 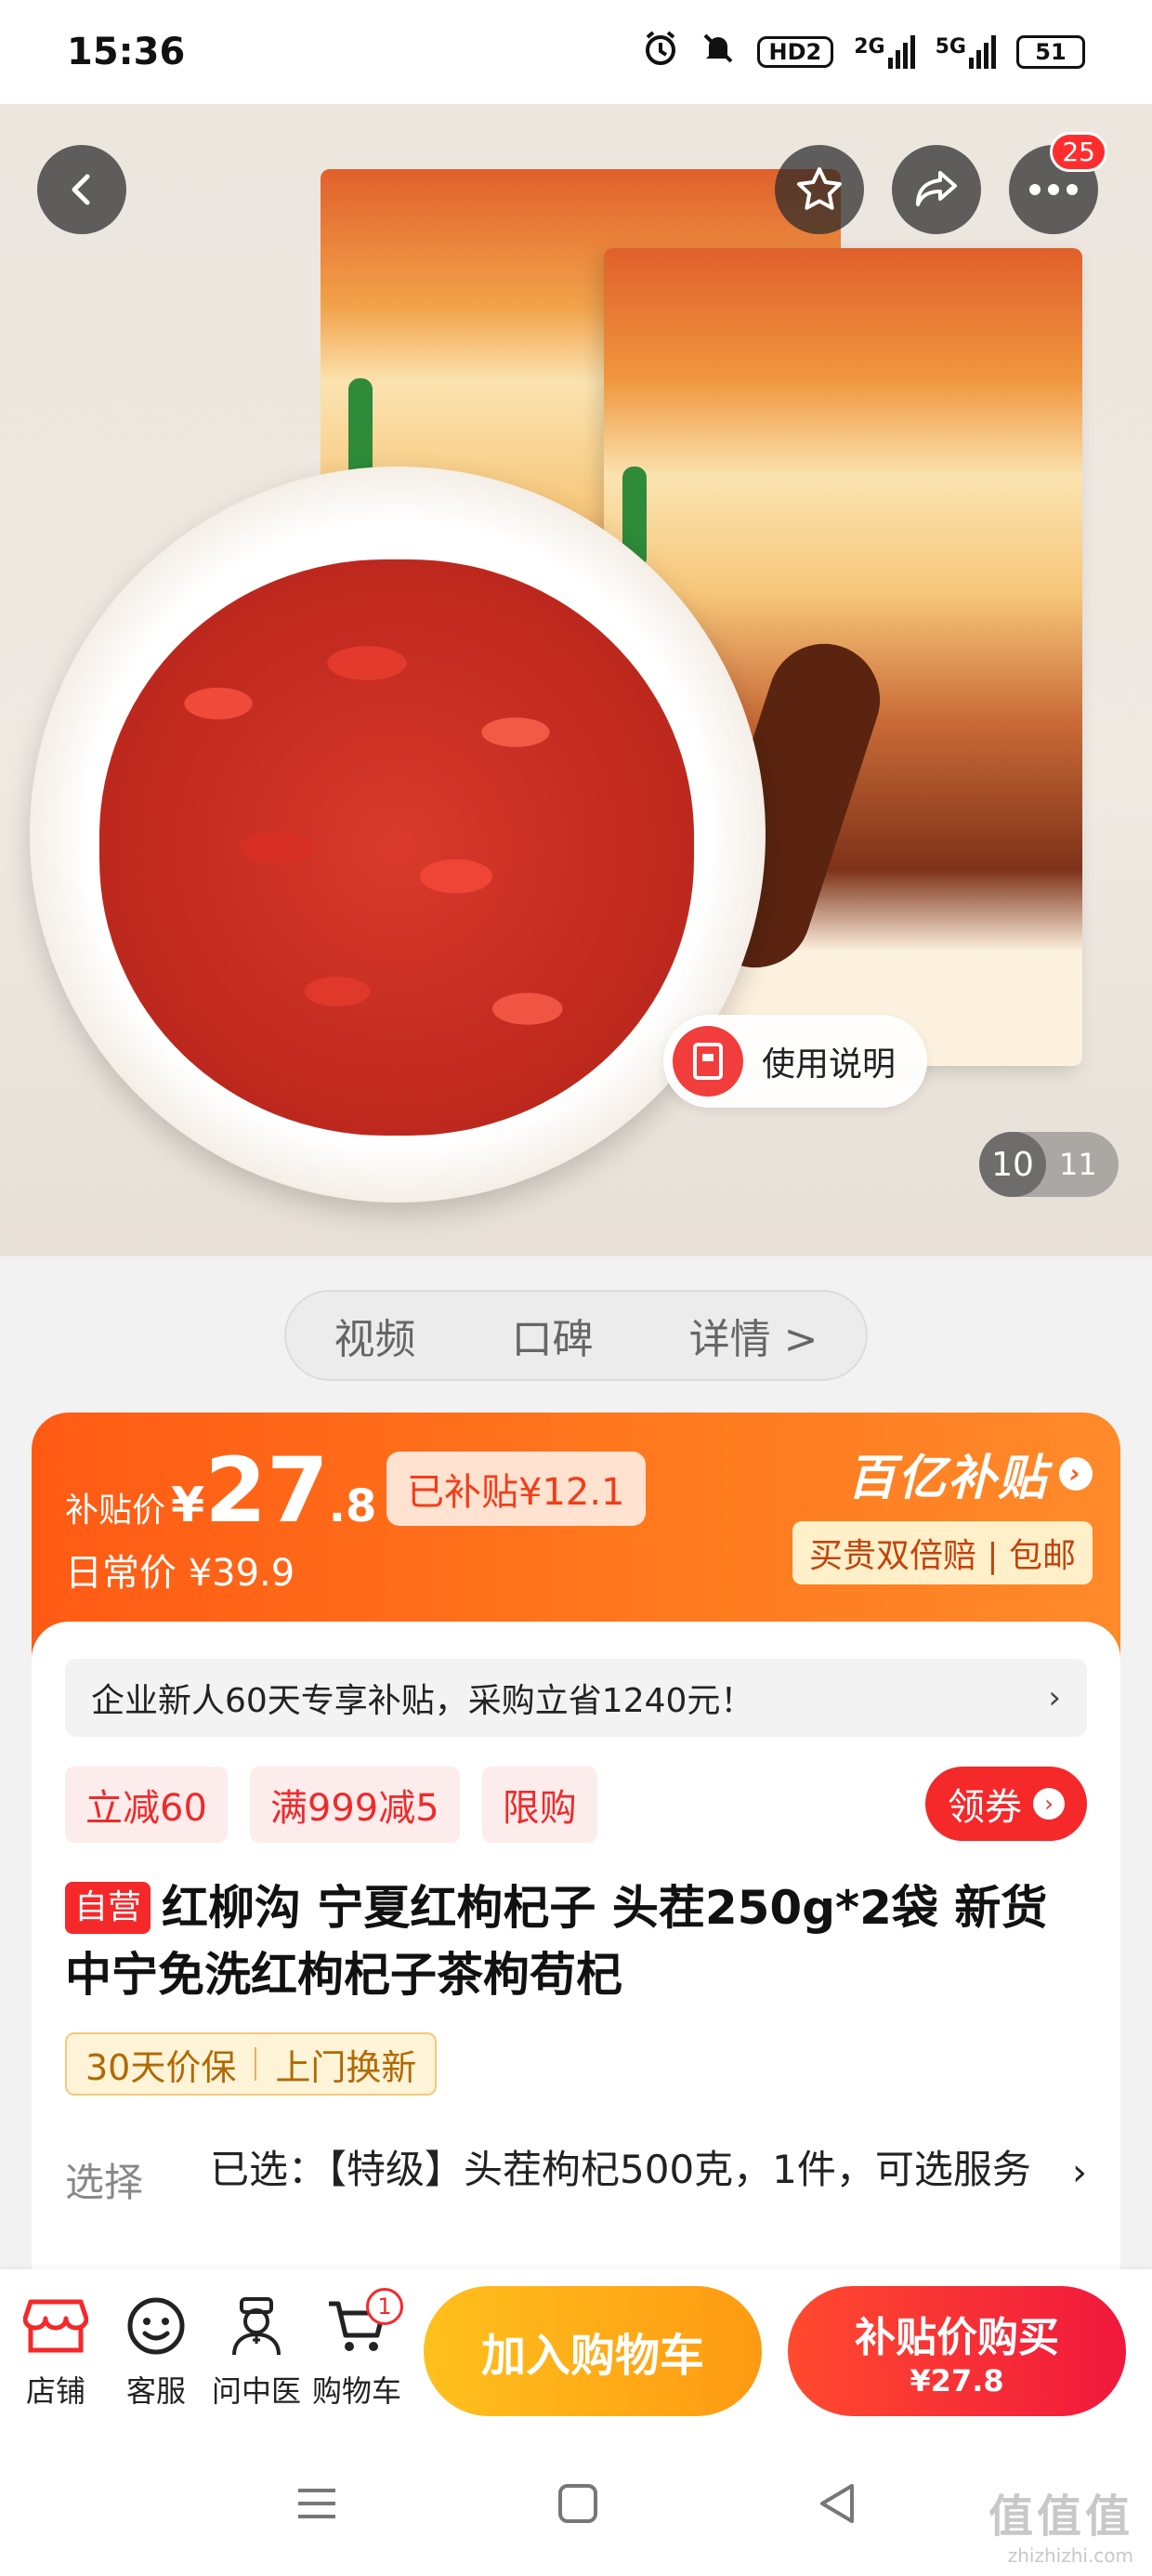 I want to click on self-operated-badge: 自营, so click(x=108, y=1908).